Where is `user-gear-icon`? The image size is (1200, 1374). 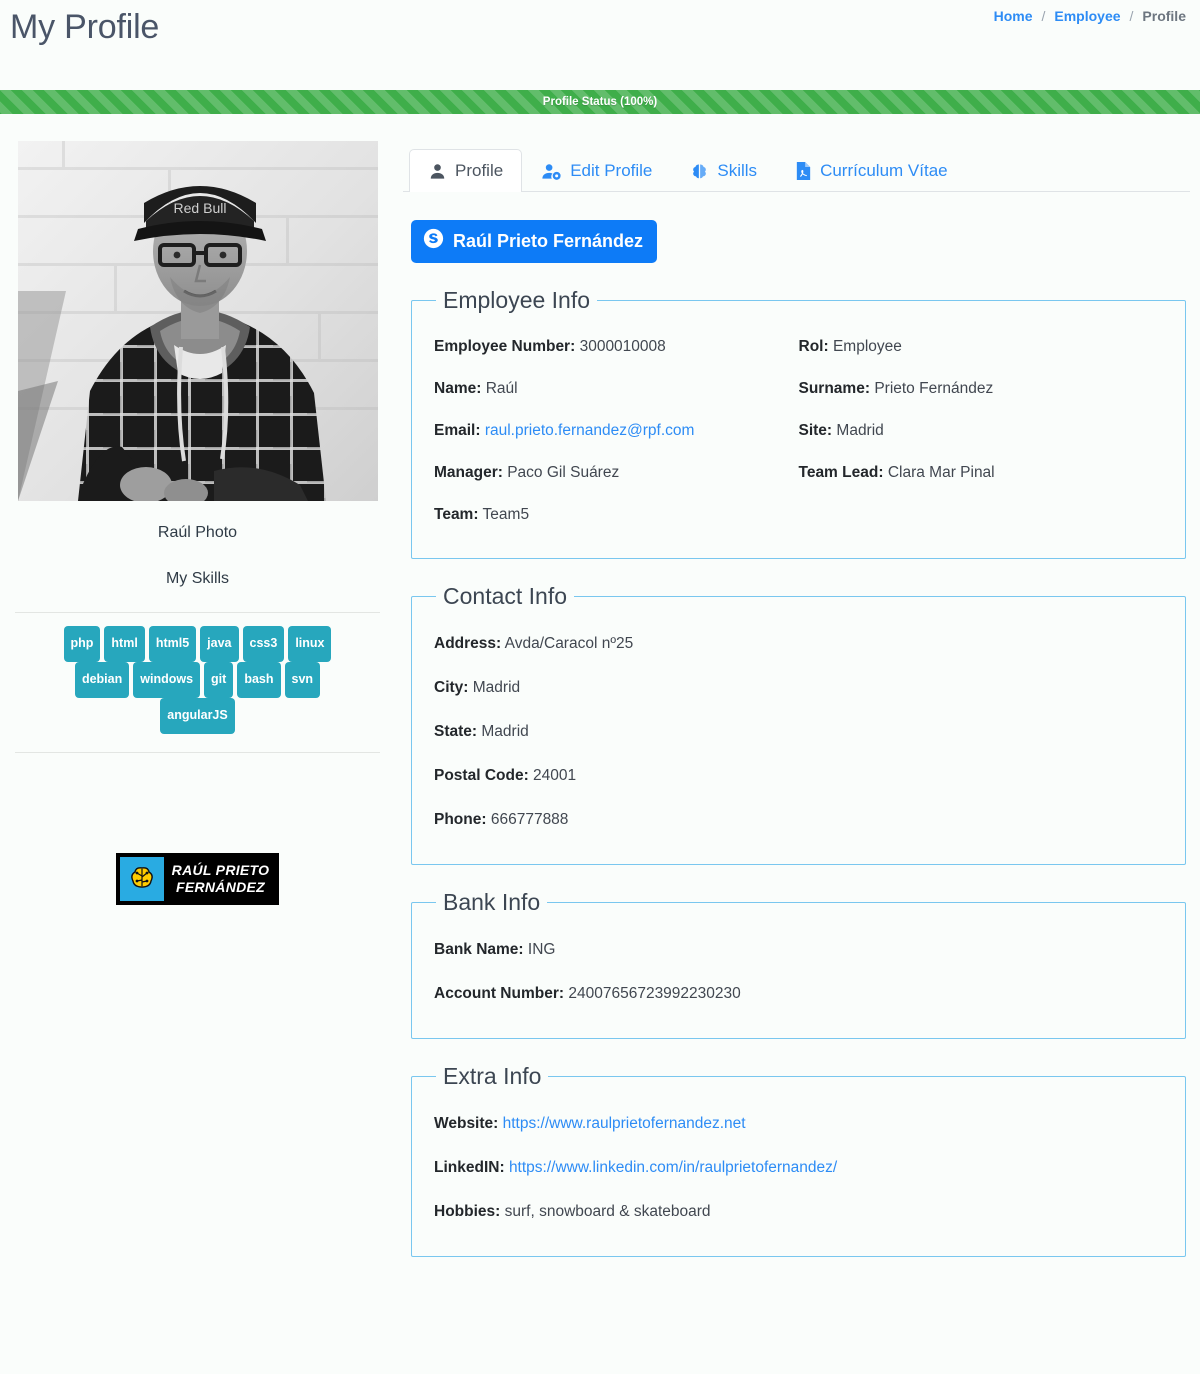 user-gear-icon is located at coordinates (551, 171).